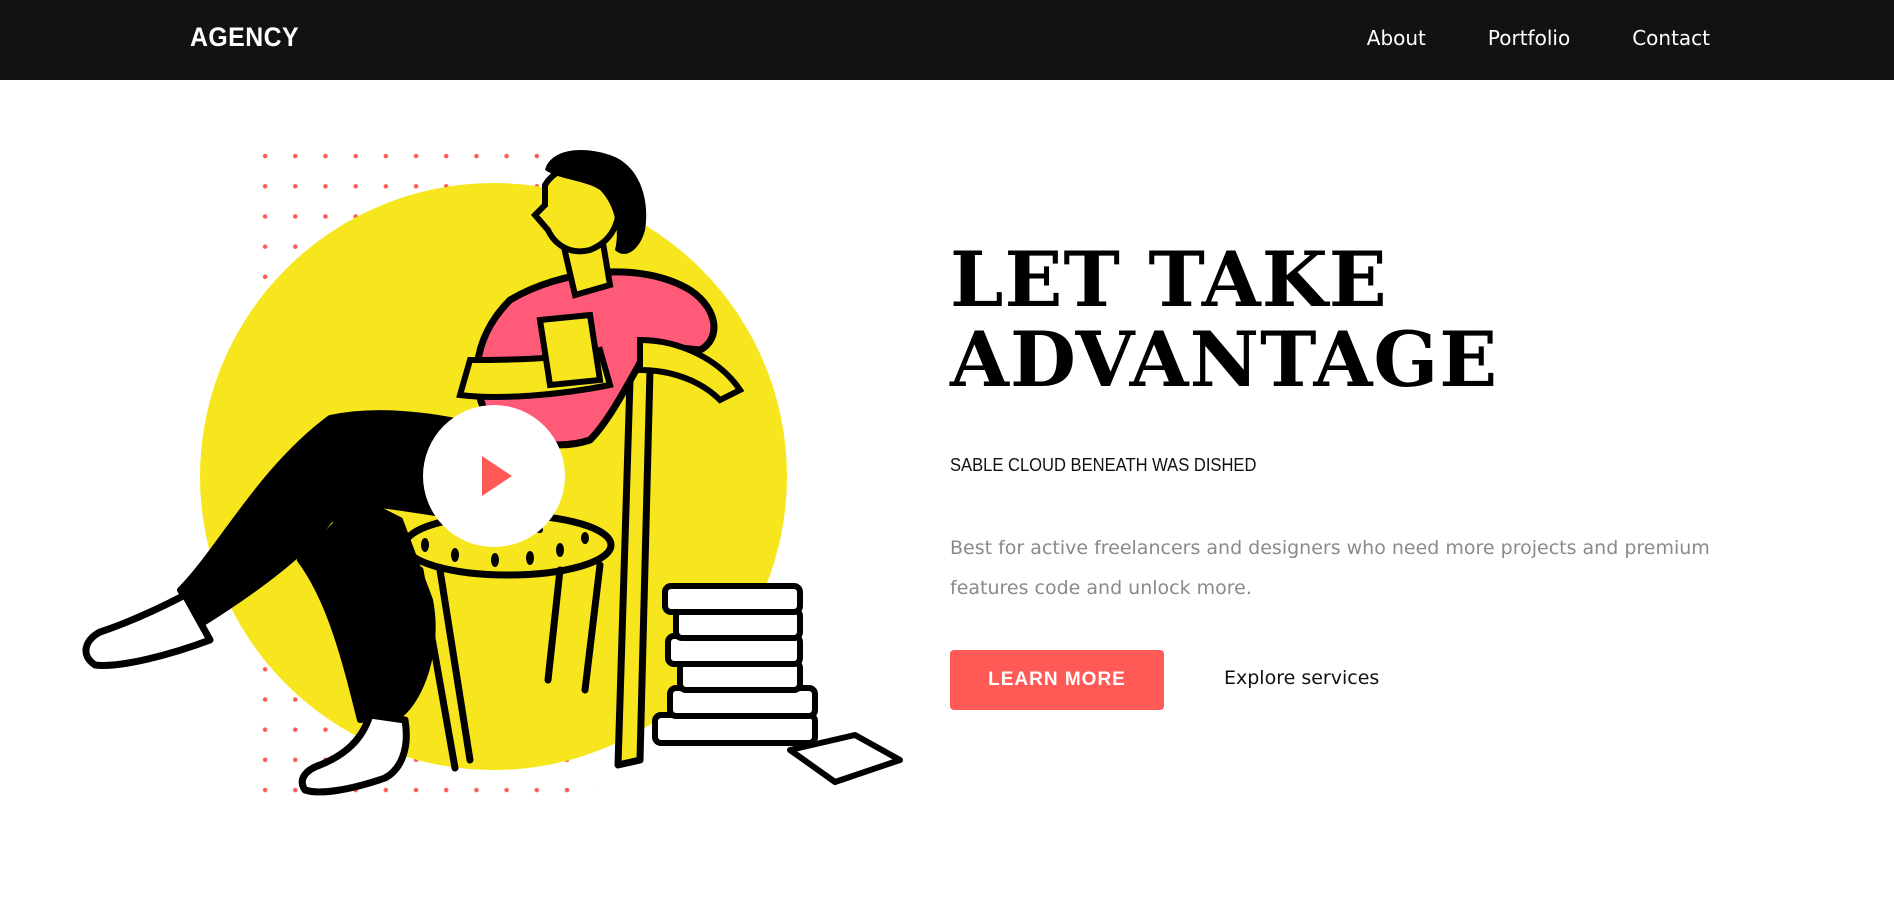  I want to click on hero-subtitle: SABLE CLOUD BENEATH WAS DISHED, so click(1103, 465).